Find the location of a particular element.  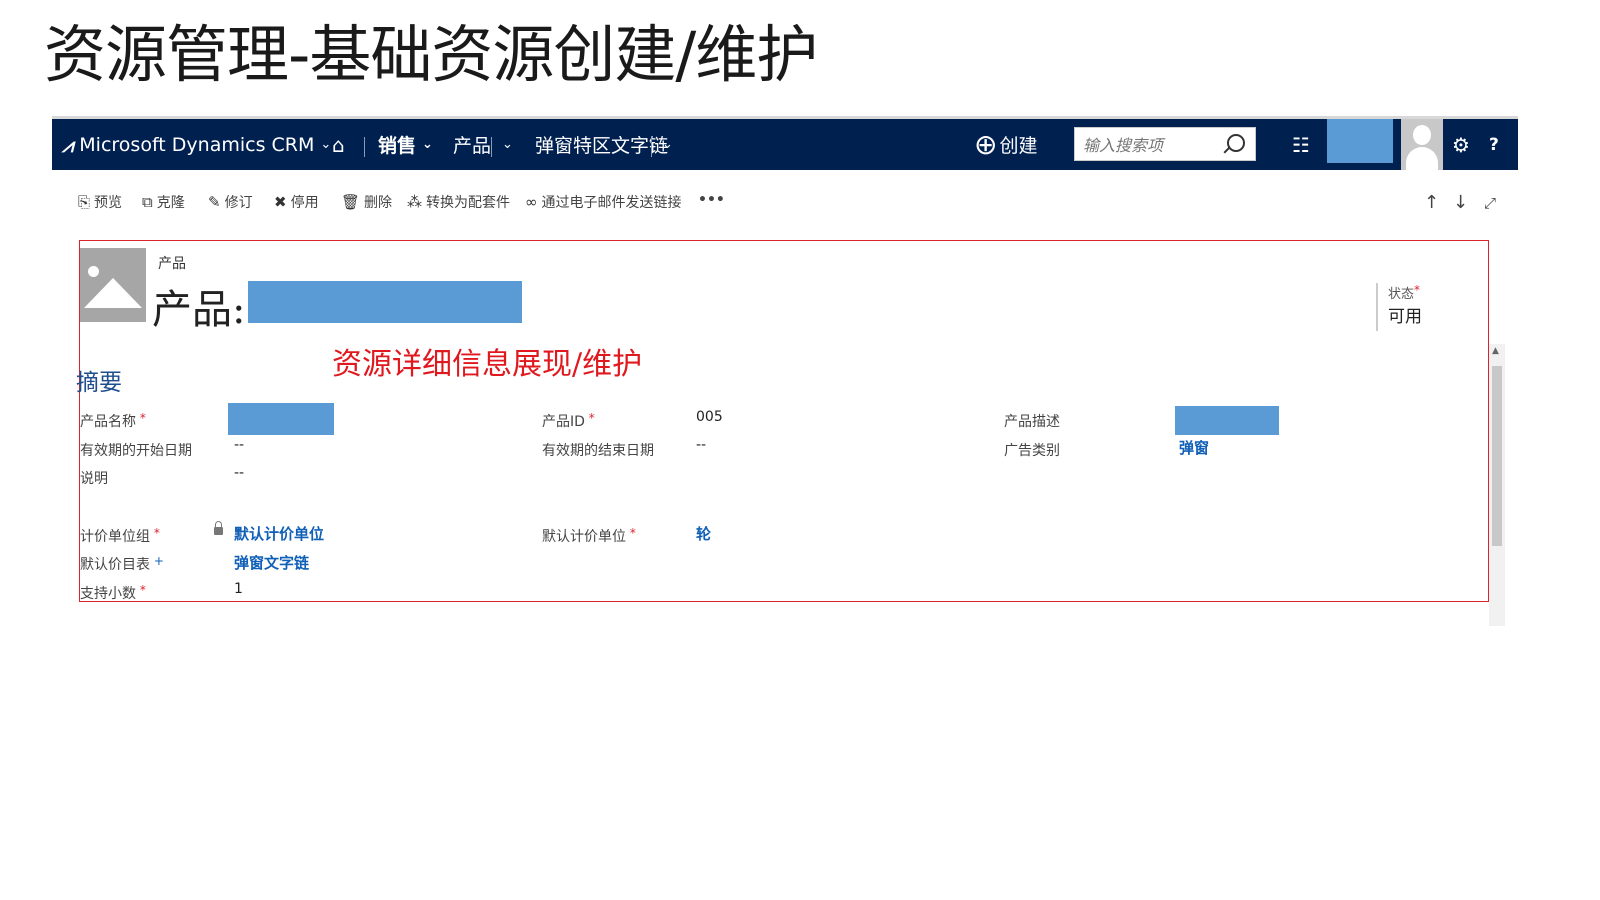

section-title: 摘要 is located at coordinates (99, 383).